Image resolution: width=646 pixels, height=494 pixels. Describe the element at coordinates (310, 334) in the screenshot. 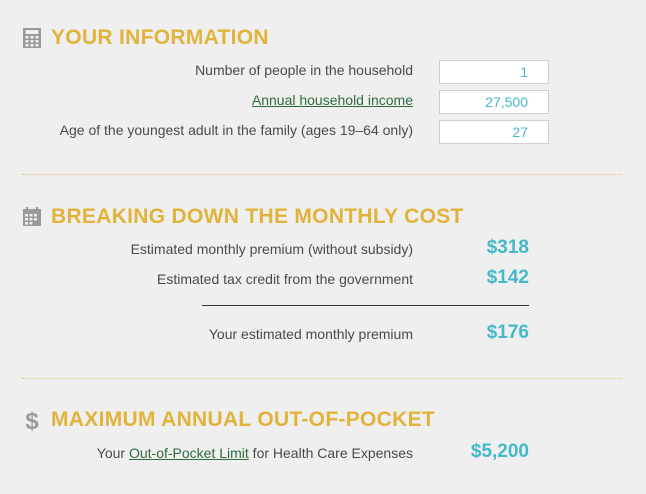

I see `your-premium-label: Your estimated monthly premium` at that location.